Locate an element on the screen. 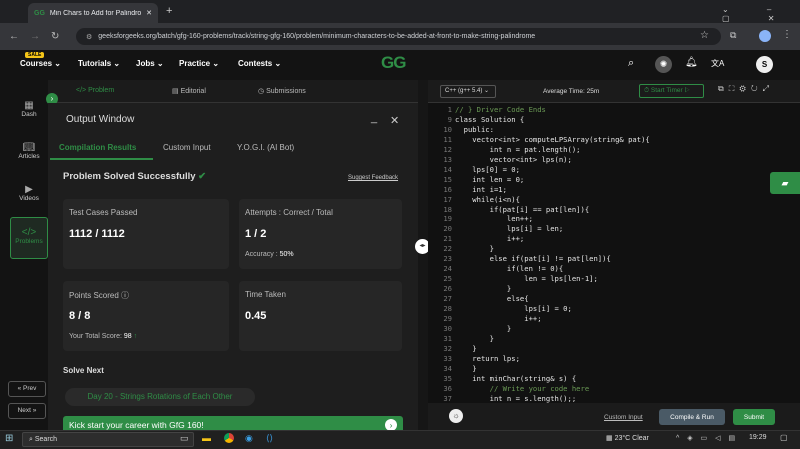 This screenshot has height=449, width=800. code-line: if(len != 0){ is located at coordinates (509, 268).